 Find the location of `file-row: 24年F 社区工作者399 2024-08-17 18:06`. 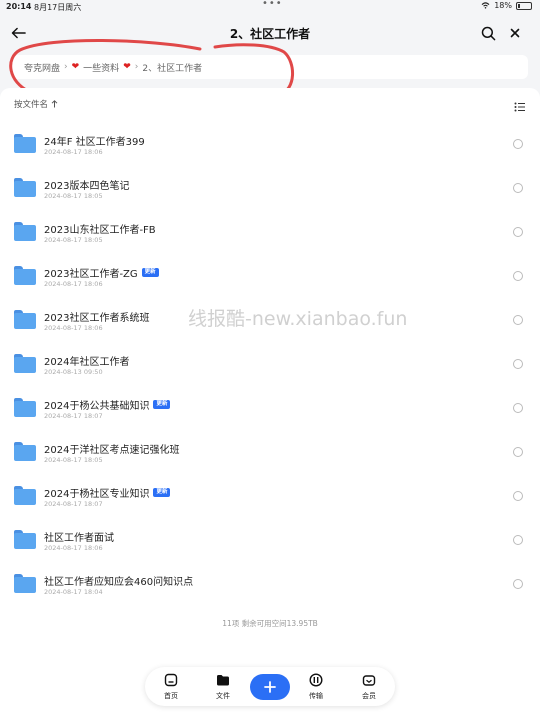

file-row: 24年F 社区工作者399 2024-08-17 18:06 is located at coordinates (270, 142).